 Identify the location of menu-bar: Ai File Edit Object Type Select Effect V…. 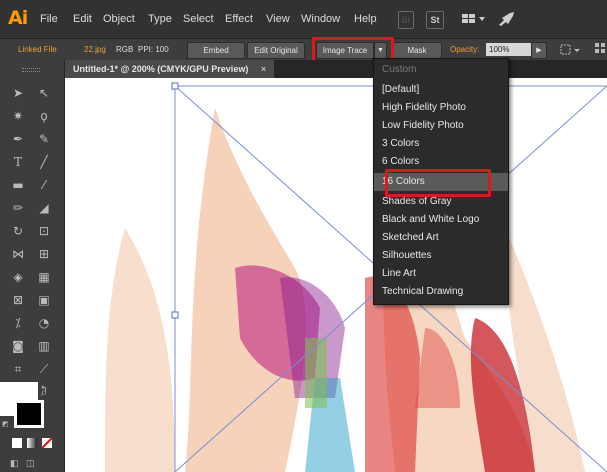
(303, 19).